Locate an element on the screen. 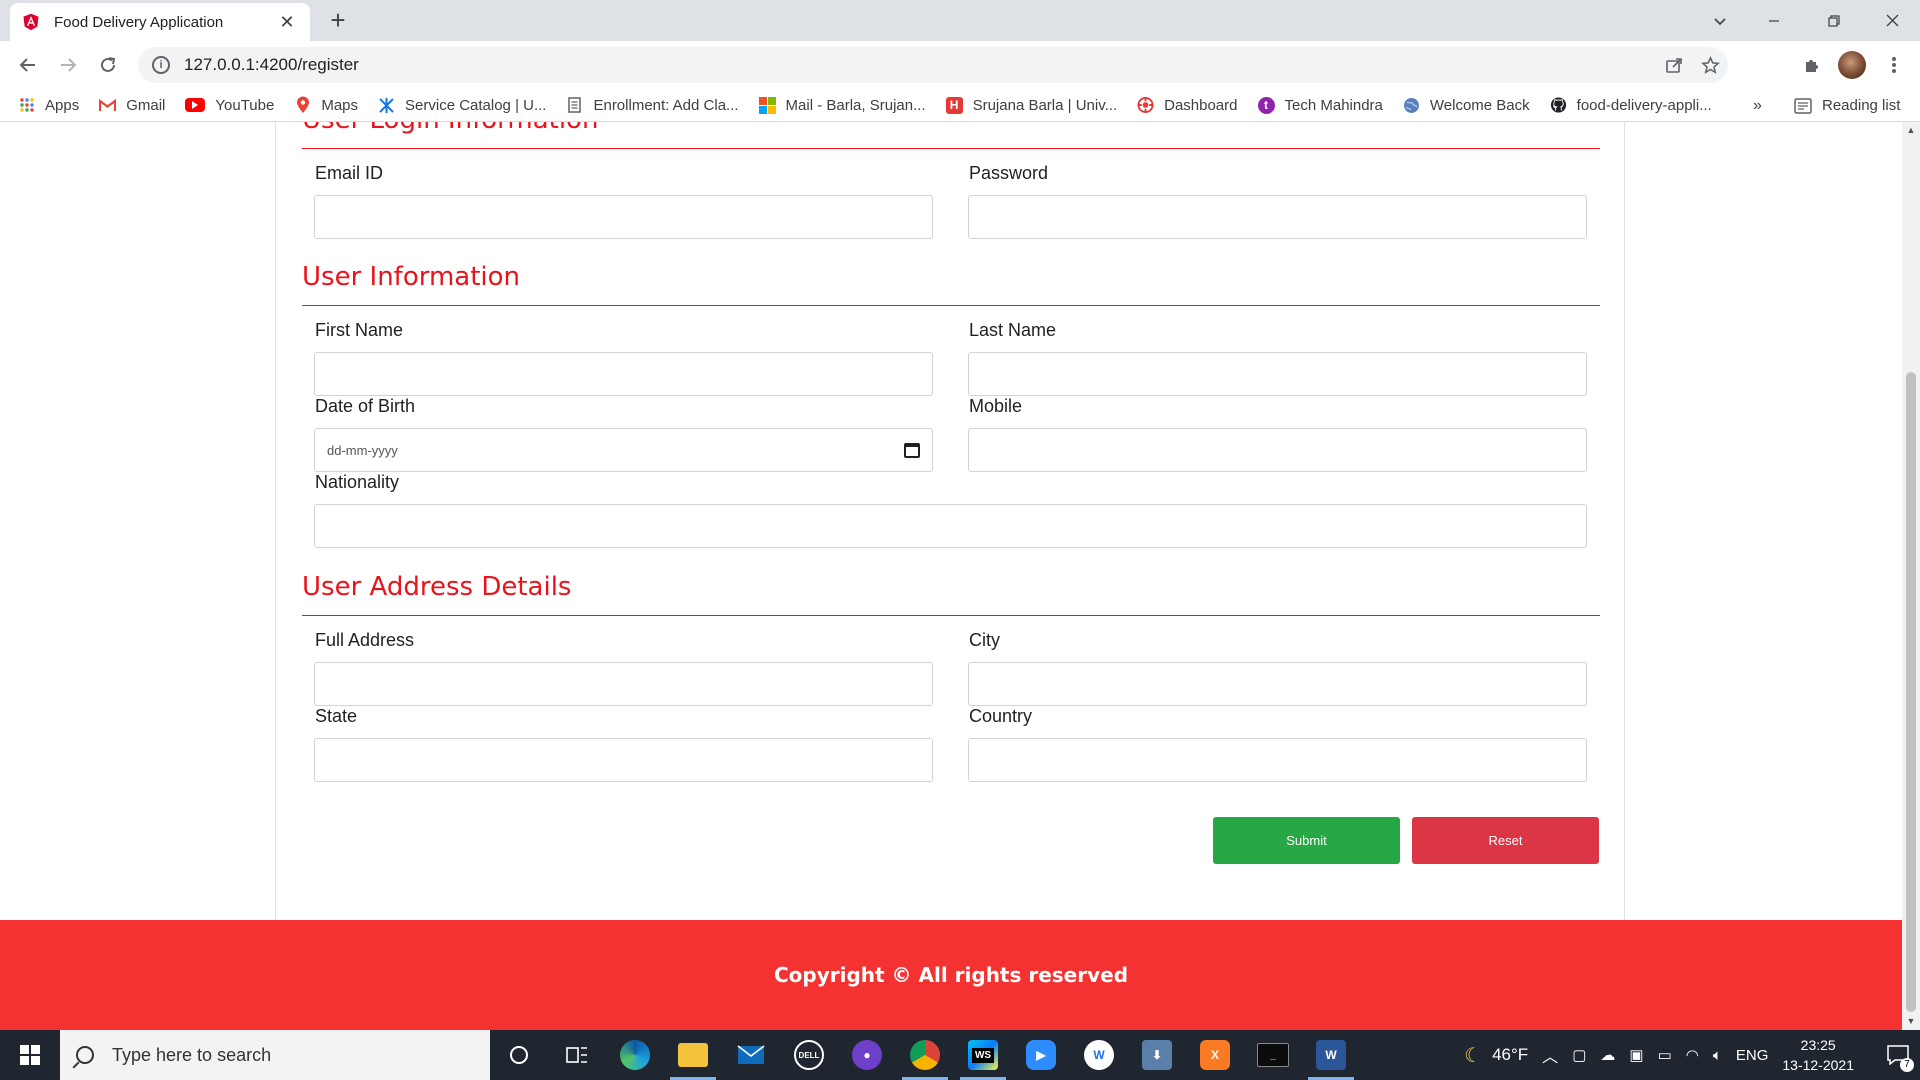 This screenshot has height=1080, width=1920. menu-kebab-icon is located at coordinates (1894, 65).